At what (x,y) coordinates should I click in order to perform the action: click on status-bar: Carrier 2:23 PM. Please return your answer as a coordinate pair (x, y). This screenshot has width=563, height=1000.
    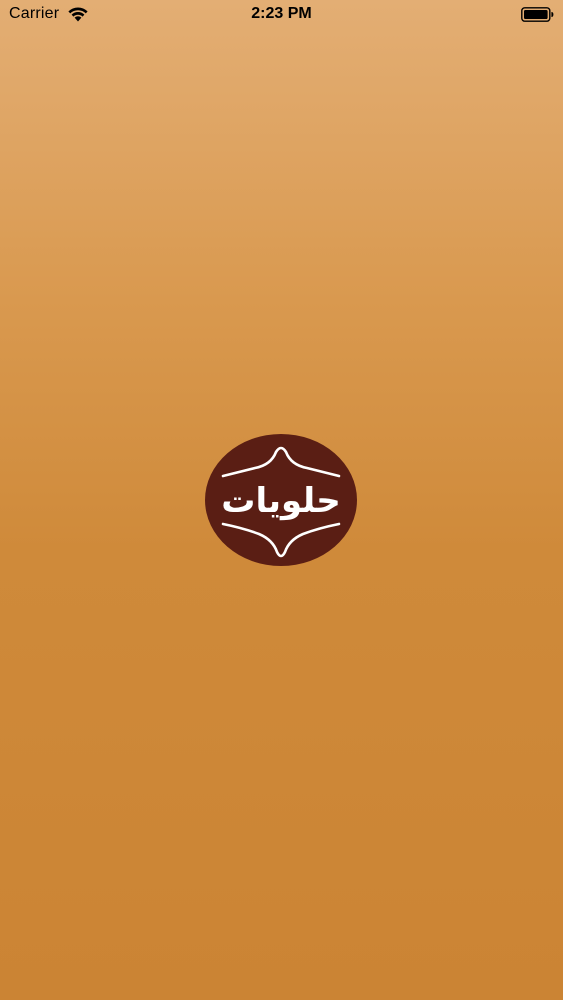
    Looking at the image, I should click on (281, 15).